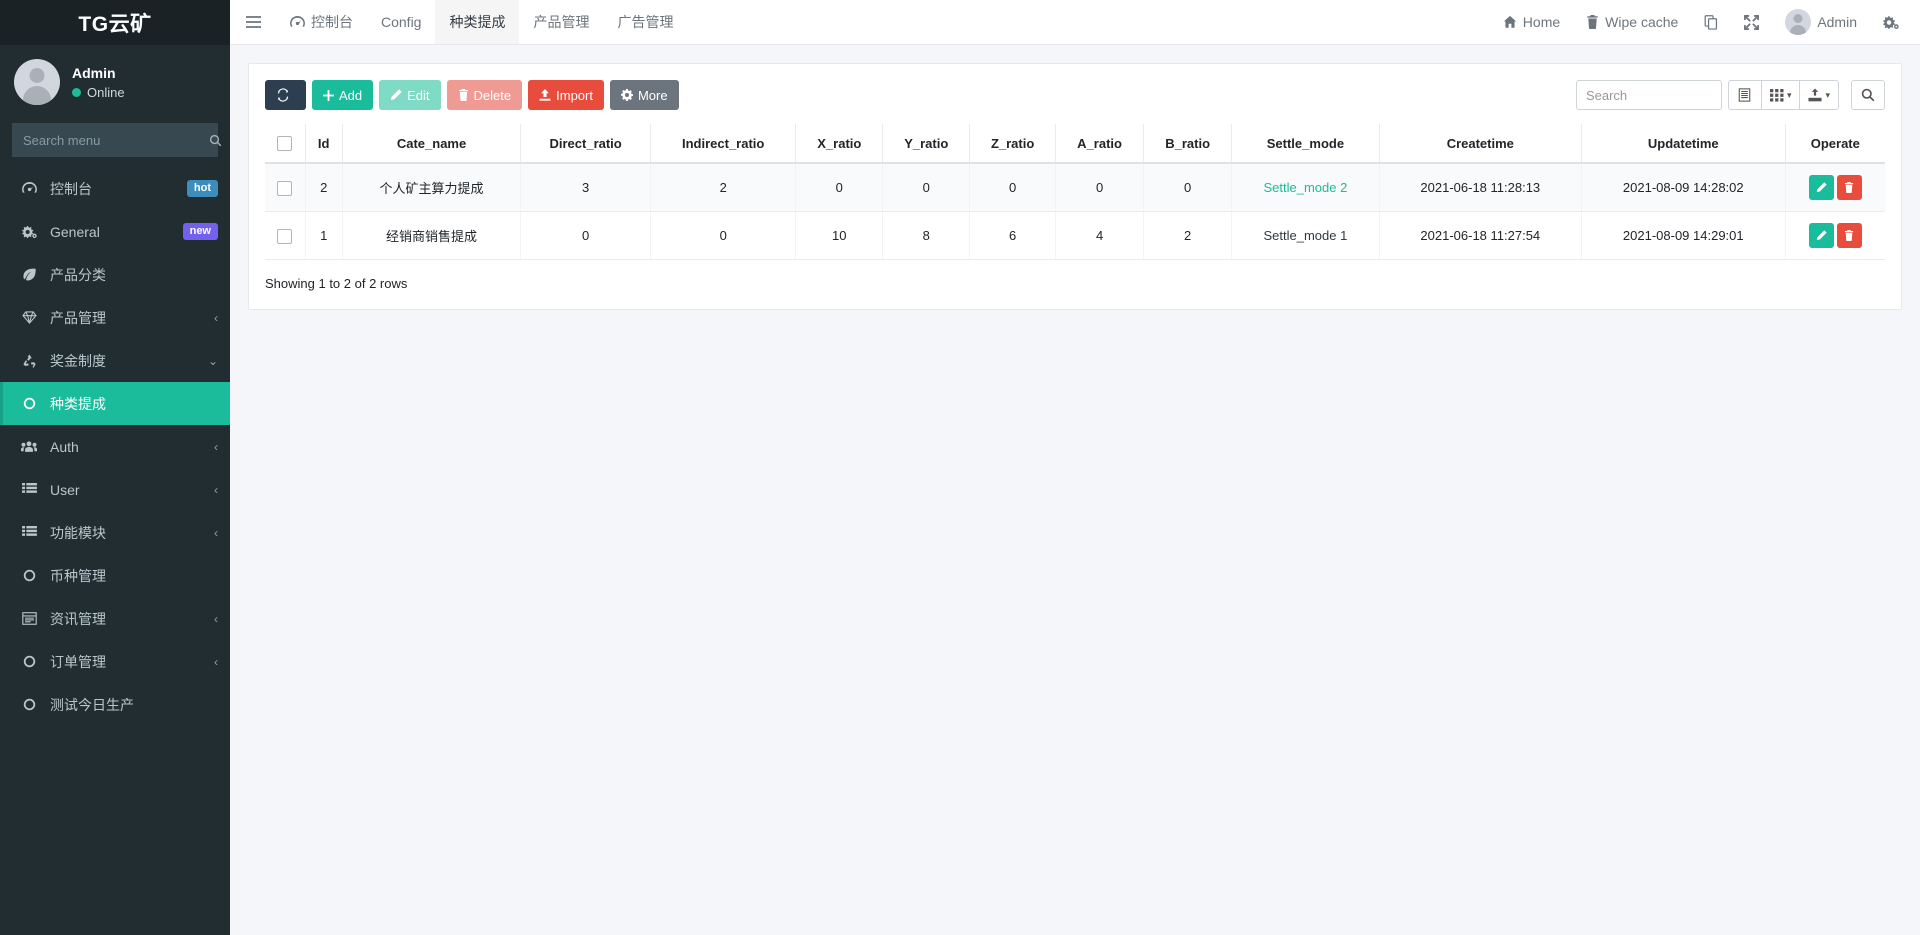 The image size is (1920, 935). Describe the element at coordinates (285, 95) in the screenshot. I see `refresh-button` at that location.